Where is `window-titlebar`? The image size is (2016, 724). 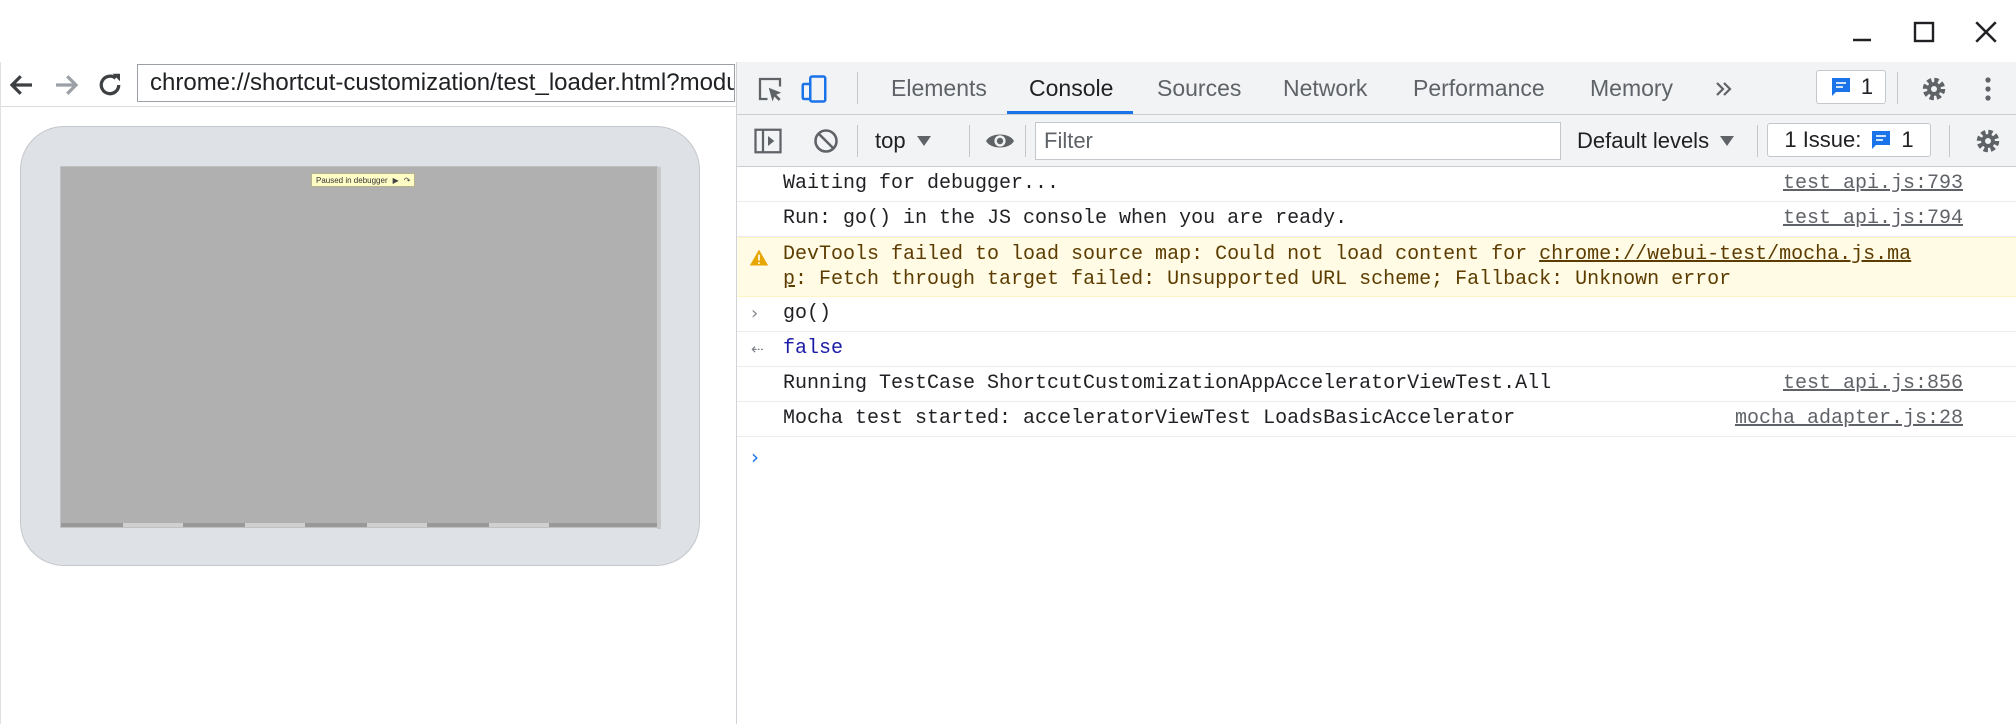
window-titlebar is located at coordinates (1008, 31).